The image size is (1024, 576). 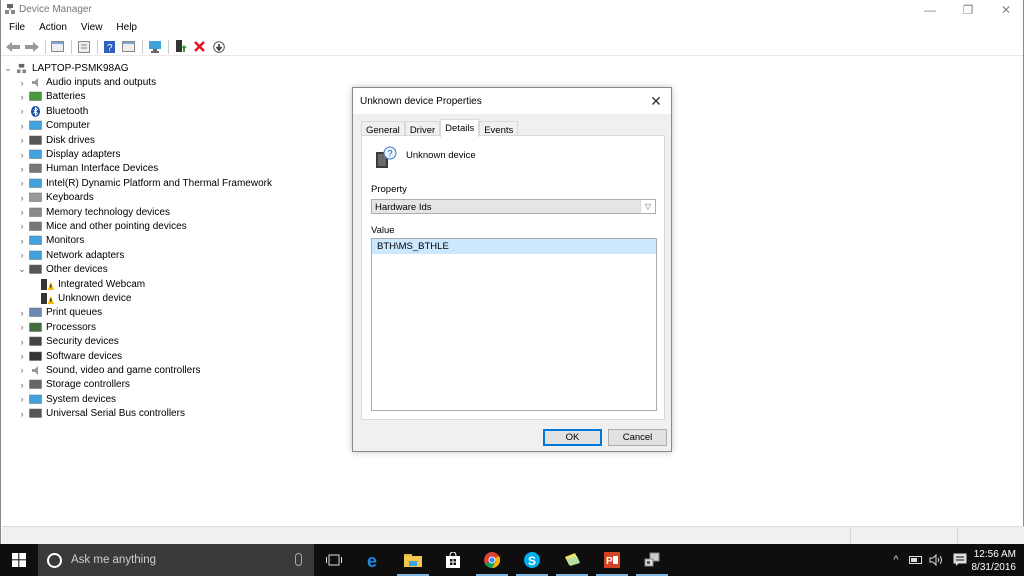 What do you see at coordinates (154, 47) in the screenshot?
I see `scan-hardware-button` at bounding box center [154, 47].